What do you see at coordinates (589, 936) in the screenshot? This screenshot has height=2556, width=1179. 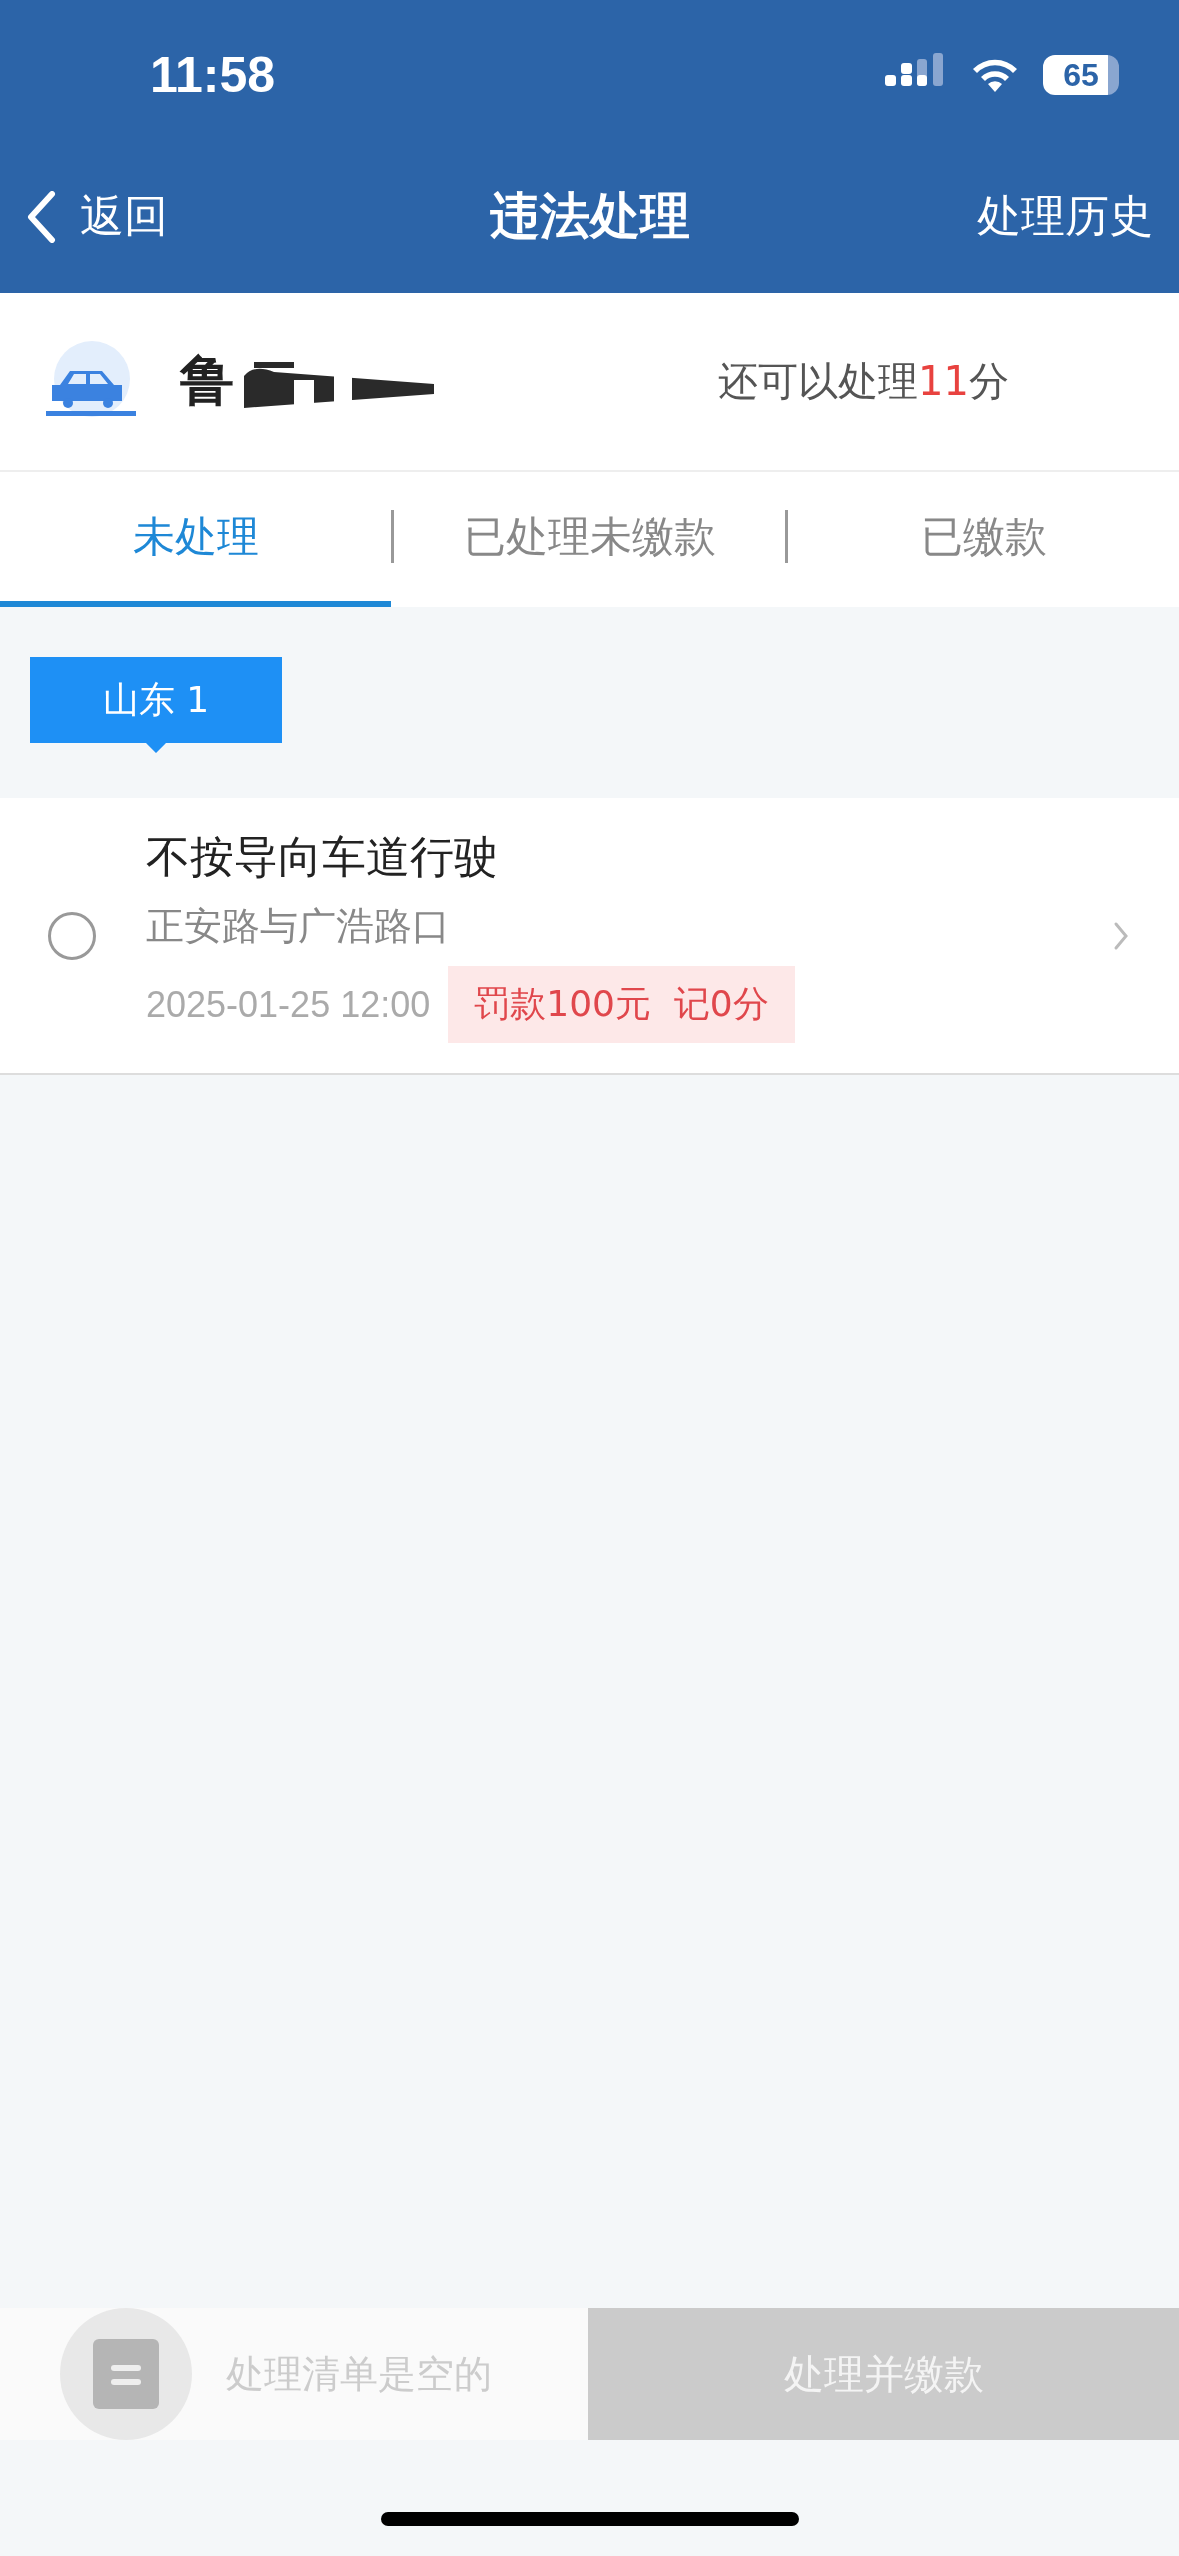 I see `violation-card: 不按导向车道行驶 正安路与广浩路口 2025-01-25 12:00 罚款100元 记0分` at bounding box center [589, 936].